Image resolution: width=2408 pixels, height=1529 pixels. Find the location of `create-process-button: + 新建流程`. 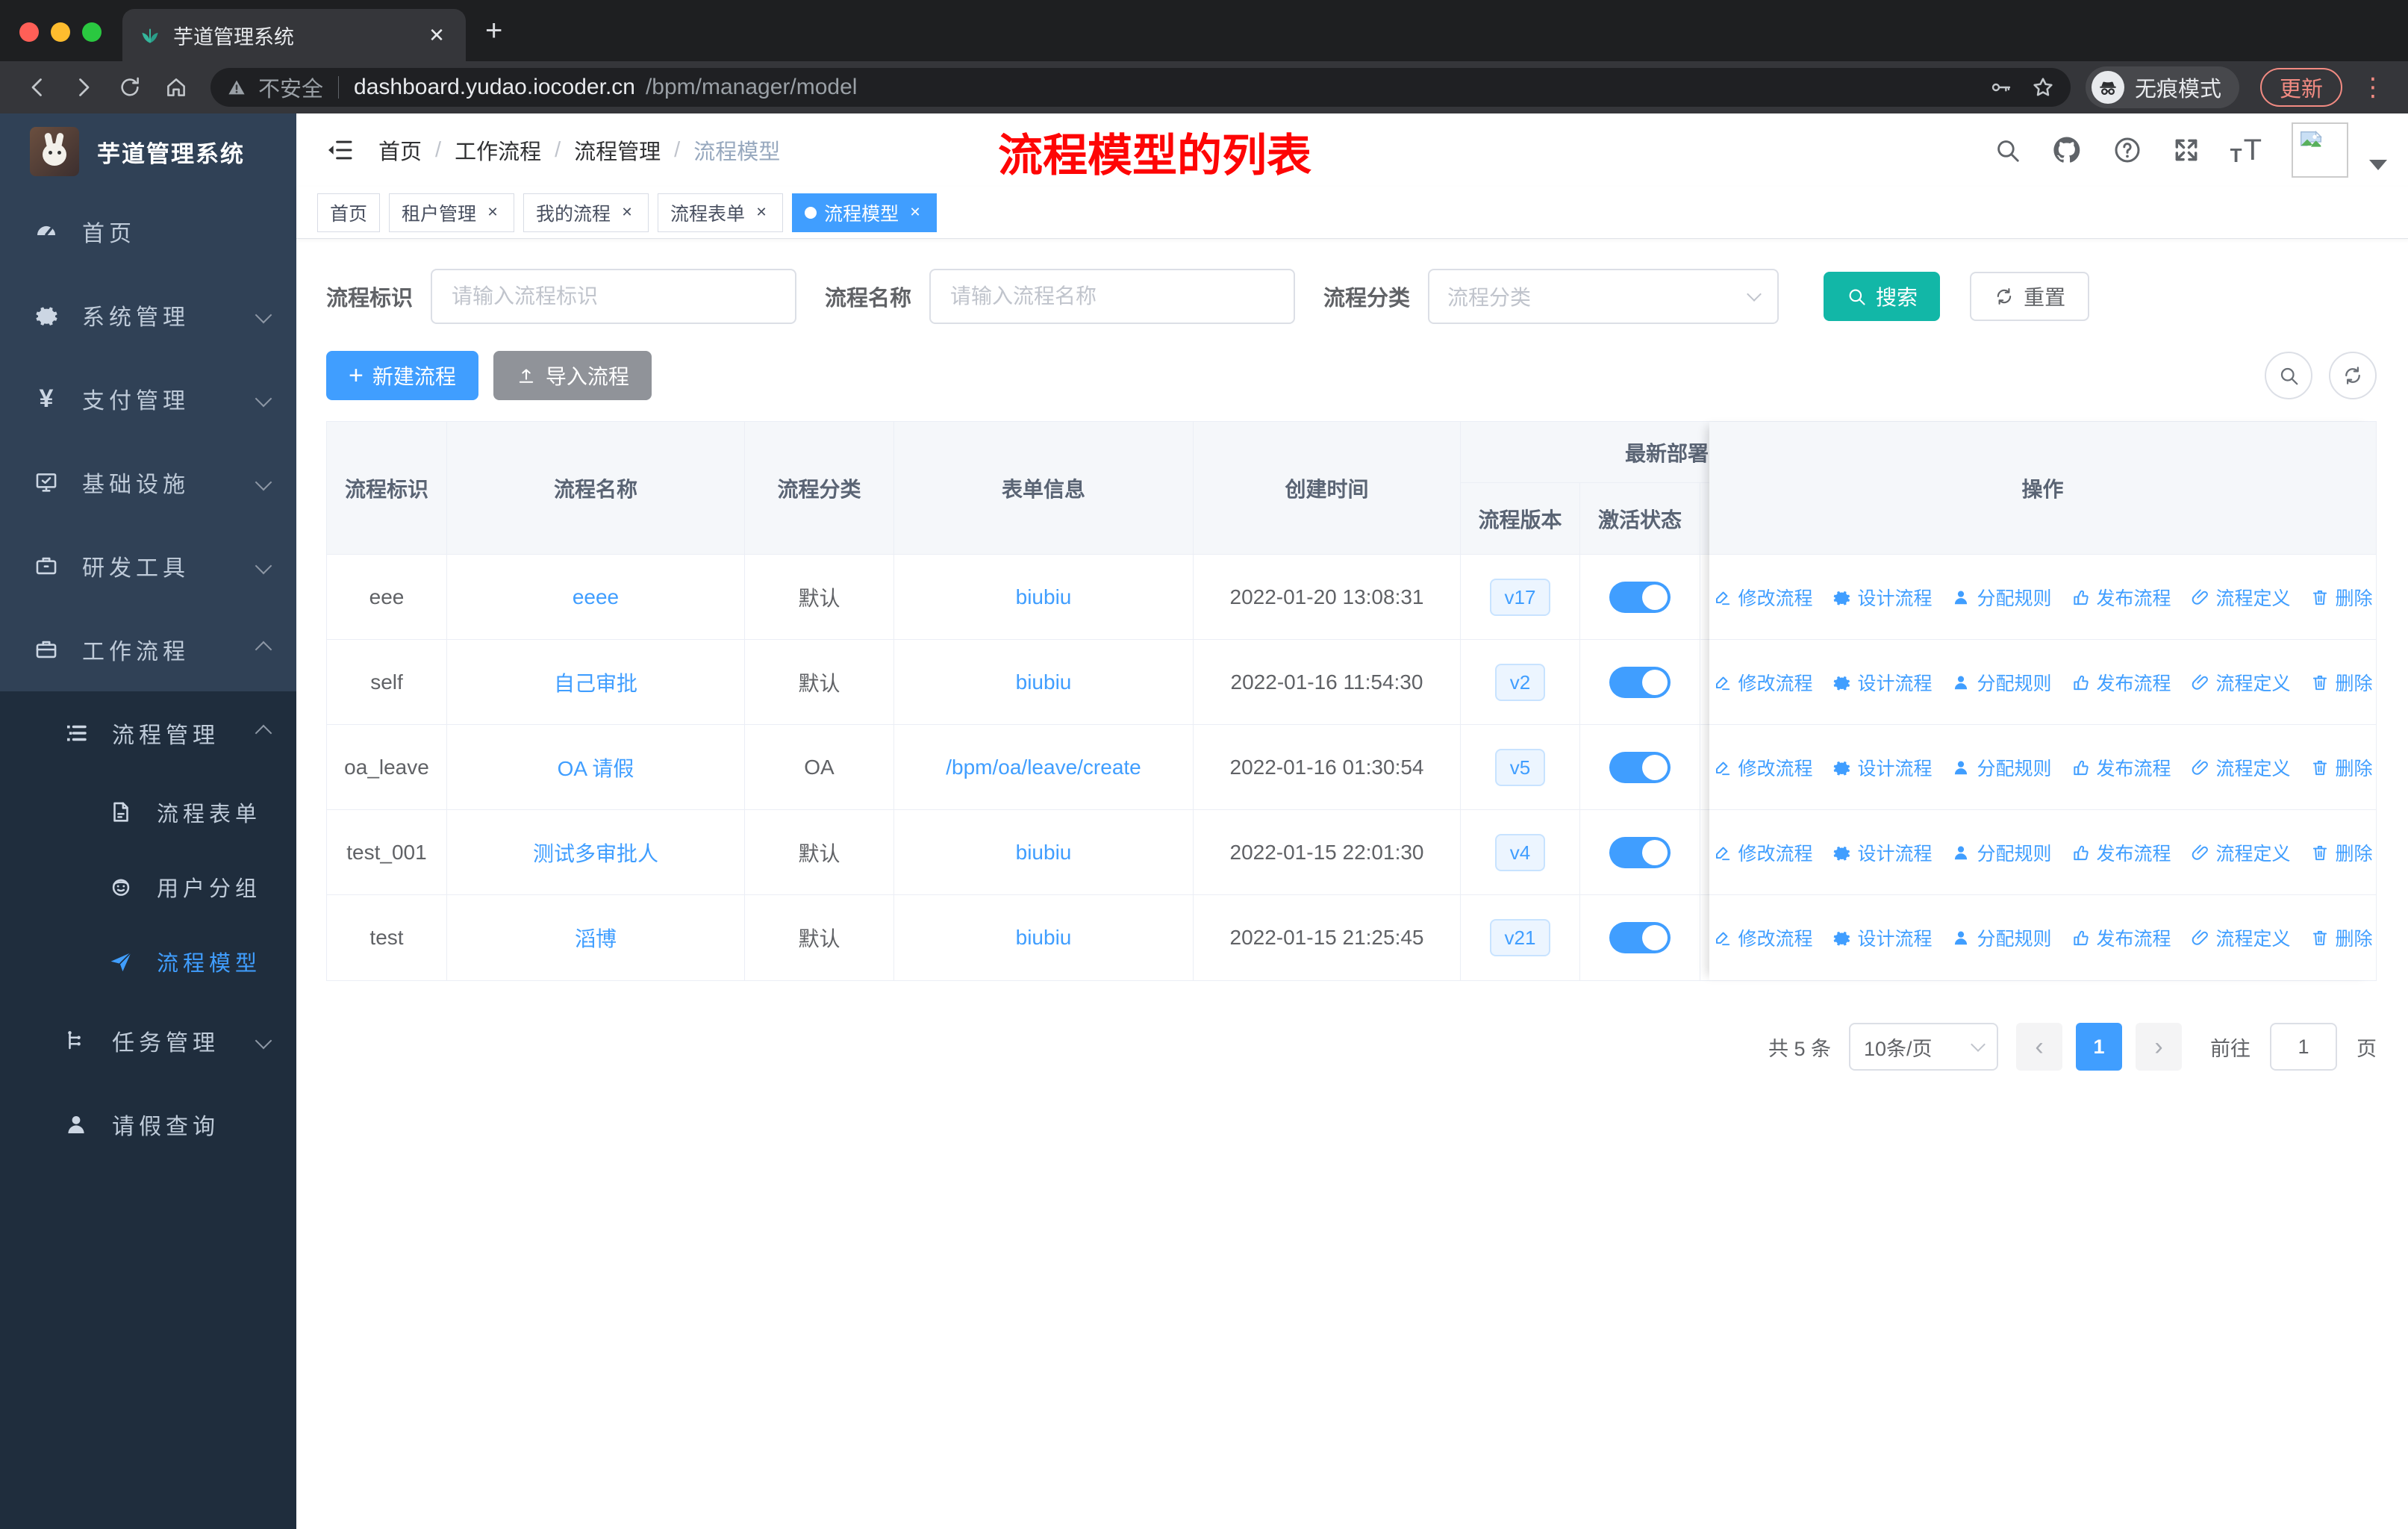

create-process-button: + 新建流程 is located at coordinates (402, 375).